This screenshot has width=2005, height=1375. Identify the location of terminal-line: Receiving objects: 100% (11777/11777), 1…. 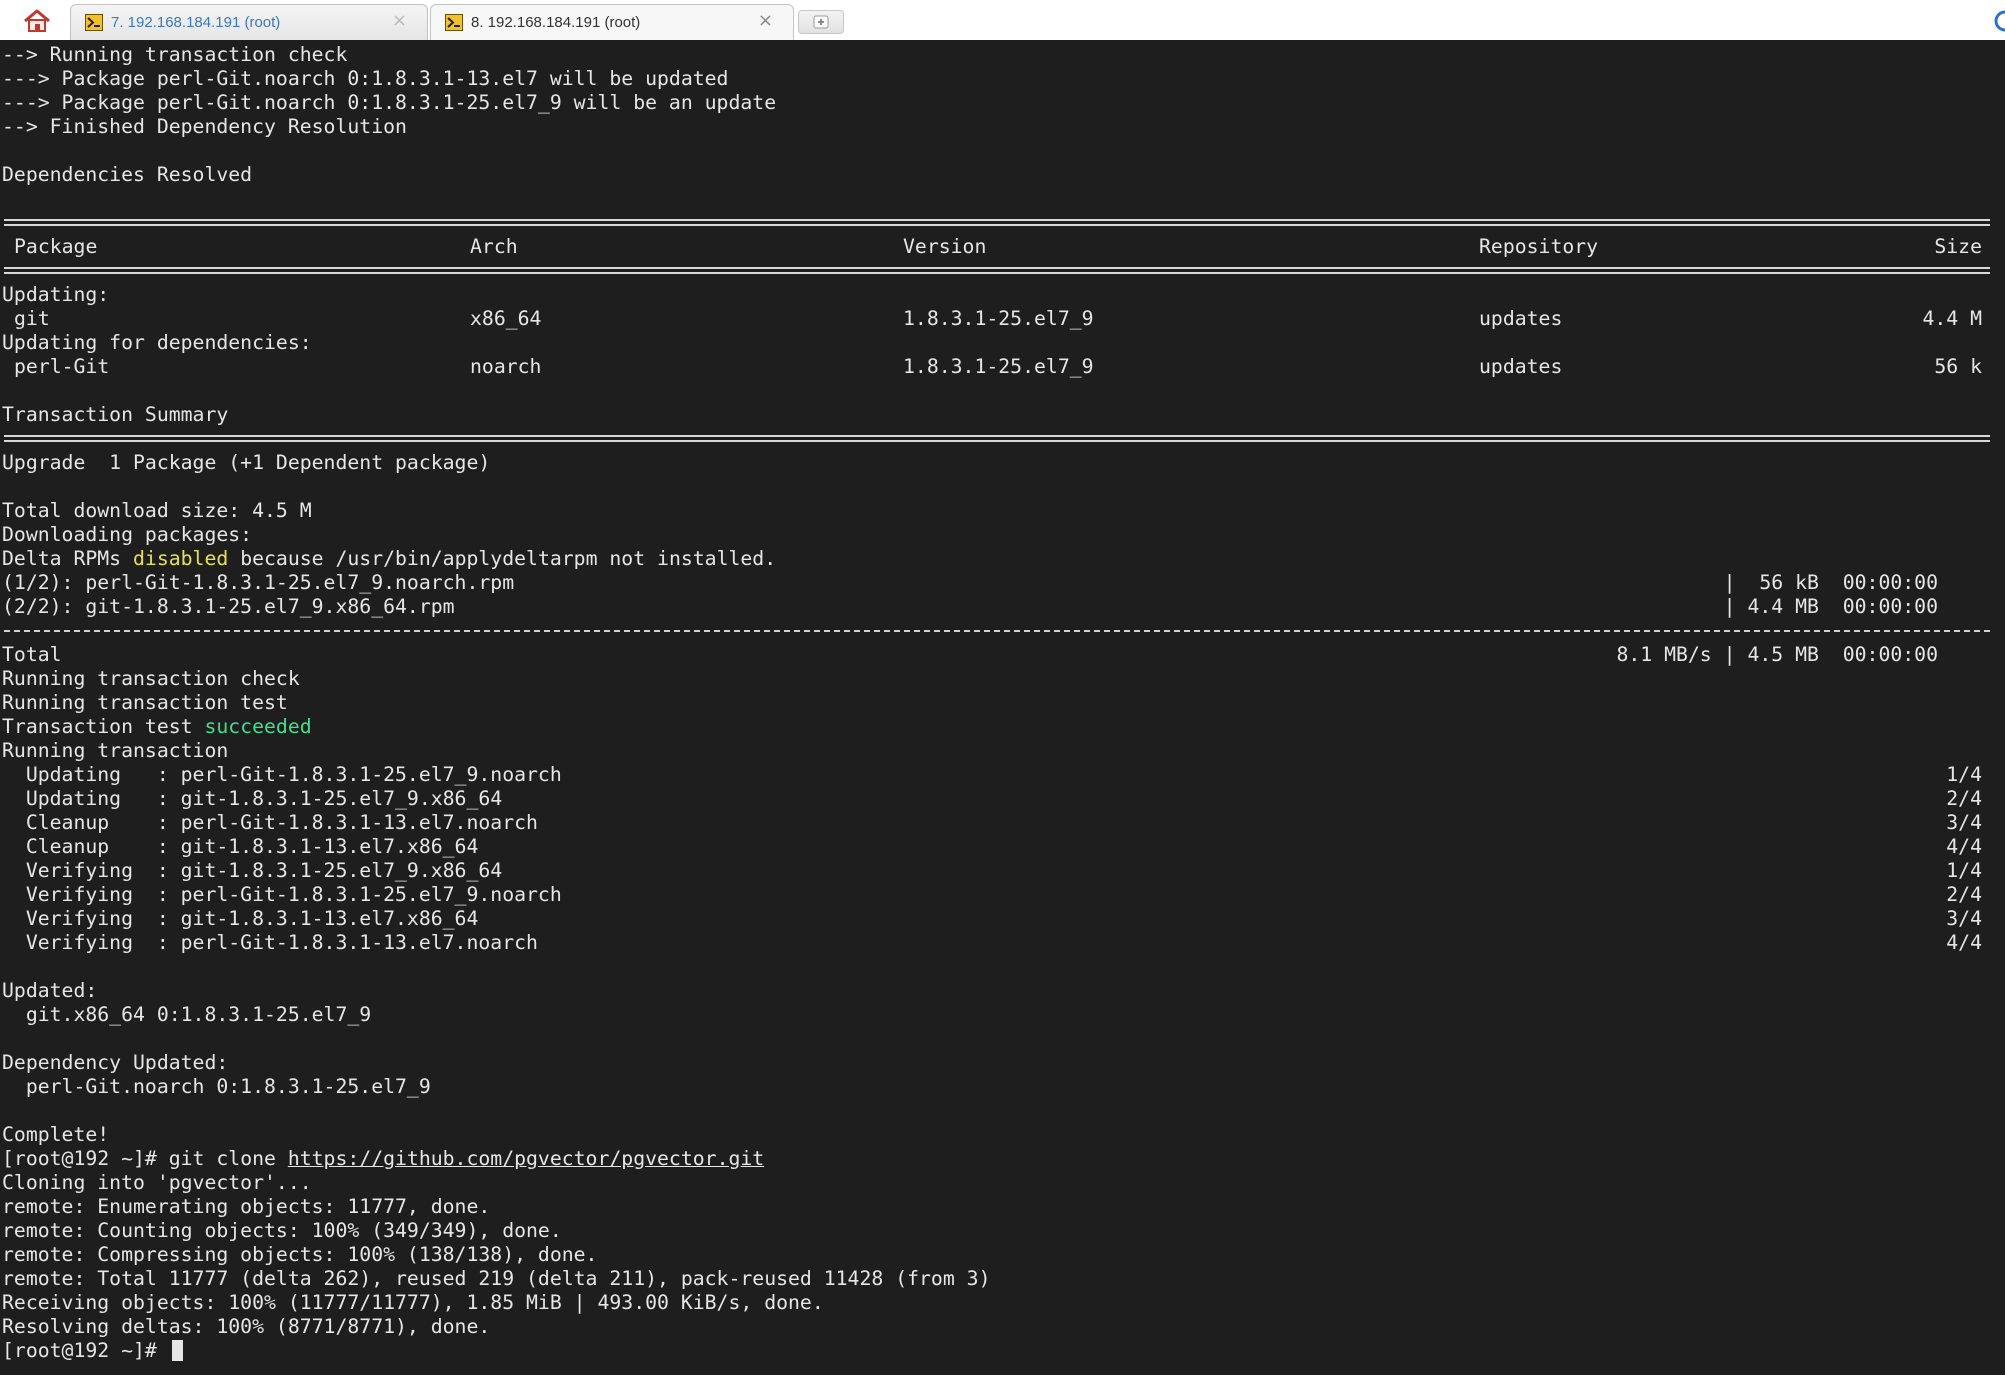
(413, 1302).